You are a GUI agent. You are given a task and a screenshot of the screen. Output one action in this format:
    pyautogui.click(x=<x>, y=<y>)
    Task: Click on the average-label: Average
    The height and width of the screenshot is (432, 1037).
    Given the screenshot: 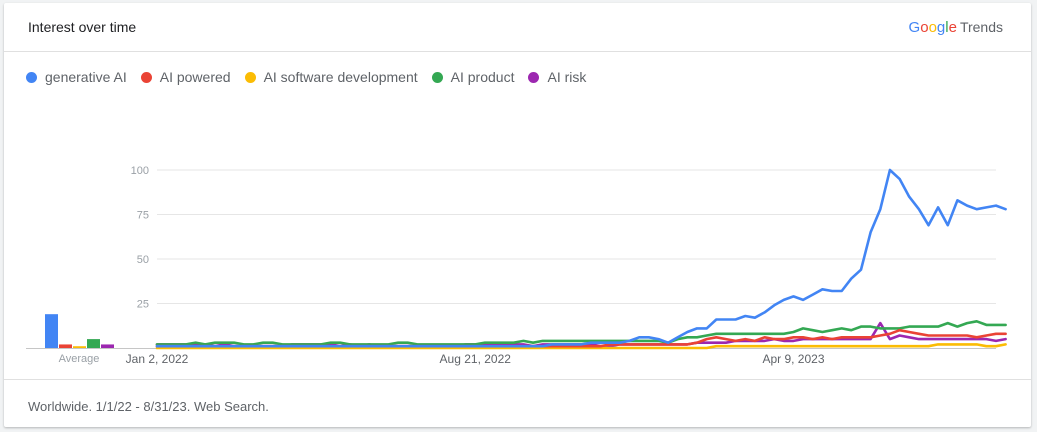 What is the action you would take?
    pyautogui.click(x=79, y=359)
    